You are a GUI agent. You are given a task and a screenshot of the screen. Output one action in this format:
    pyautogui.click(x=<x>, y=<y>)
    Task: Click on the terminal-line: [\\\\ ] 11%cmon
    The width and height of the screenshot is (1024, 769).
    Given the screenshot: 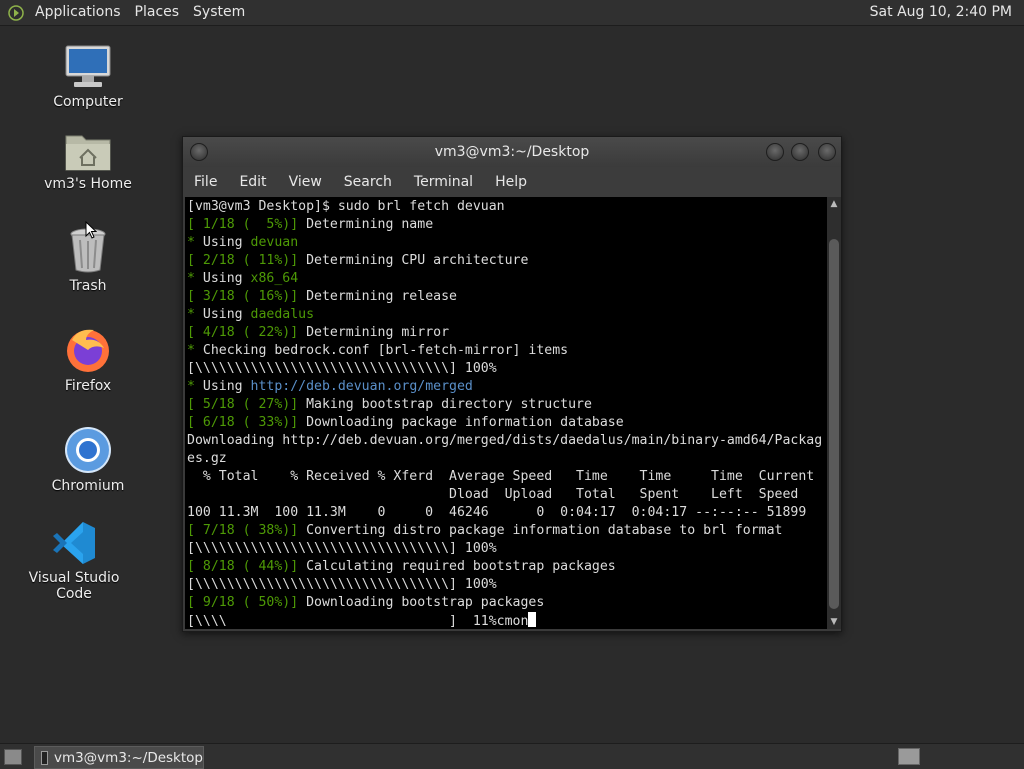 What is the action you would take?
    pyautogui.click(x=507, y=620)
    